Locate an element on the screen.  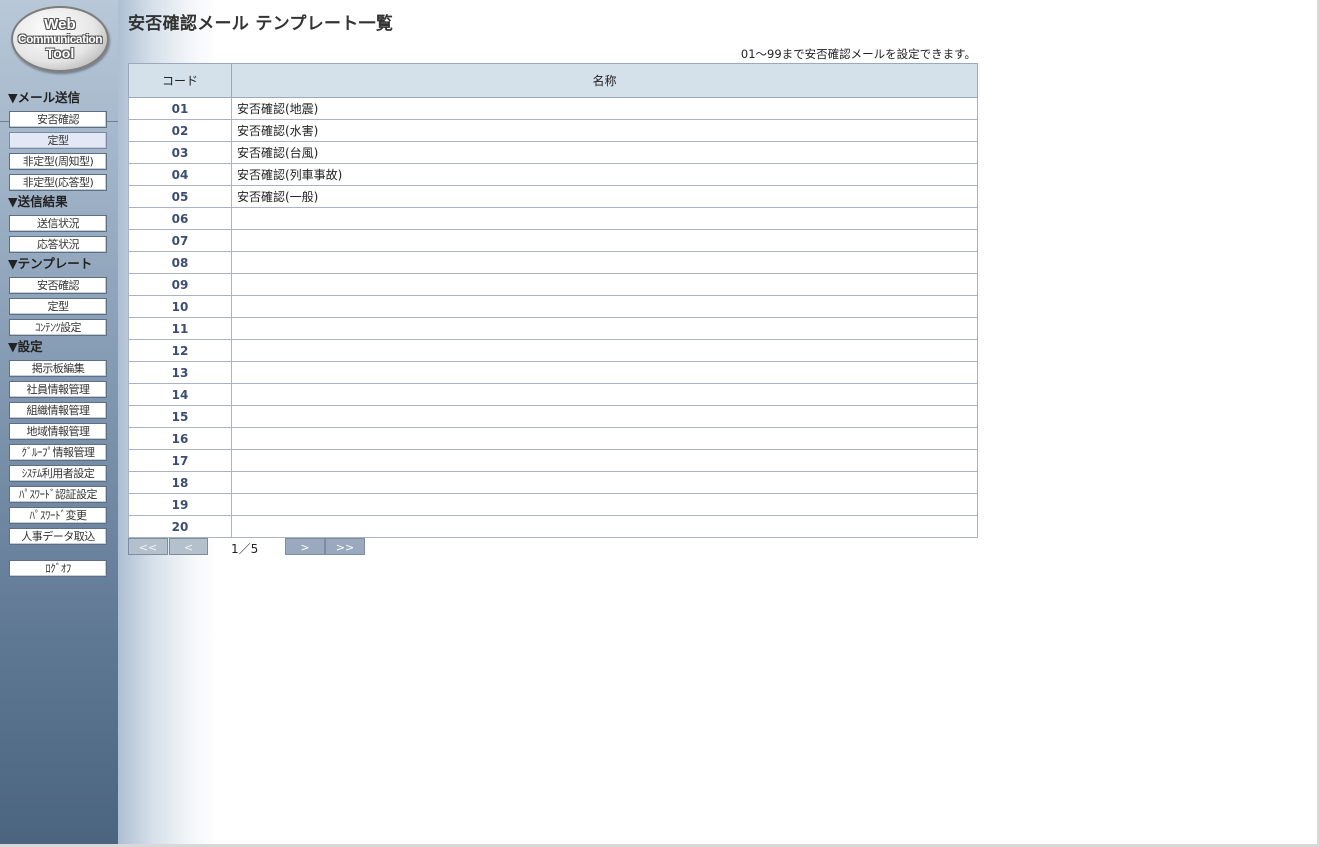
template-code-cell: 16 is located at coordinates (180, 438).